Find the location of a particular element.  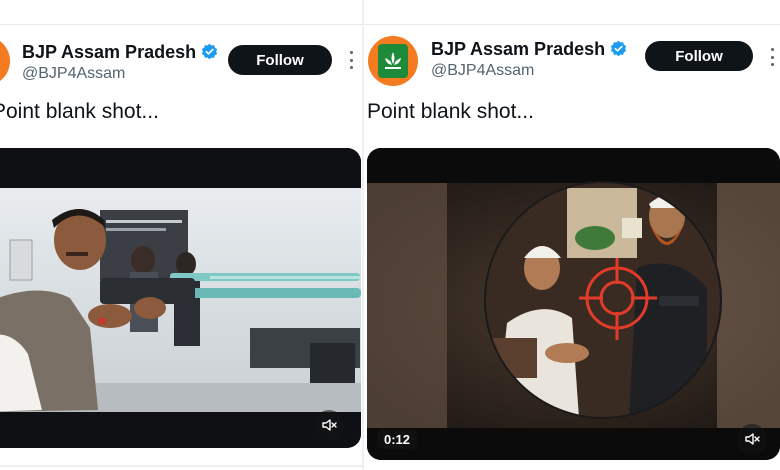

bottom-divider is located at coordinates (181, 466).